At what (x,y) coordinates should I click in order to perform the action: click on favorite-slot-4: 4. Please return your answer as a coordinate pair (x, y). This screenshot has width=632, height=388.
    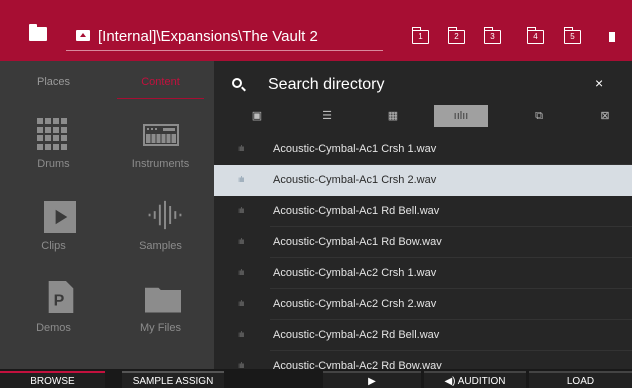
    Looking at the image, I should click on (535, 35).